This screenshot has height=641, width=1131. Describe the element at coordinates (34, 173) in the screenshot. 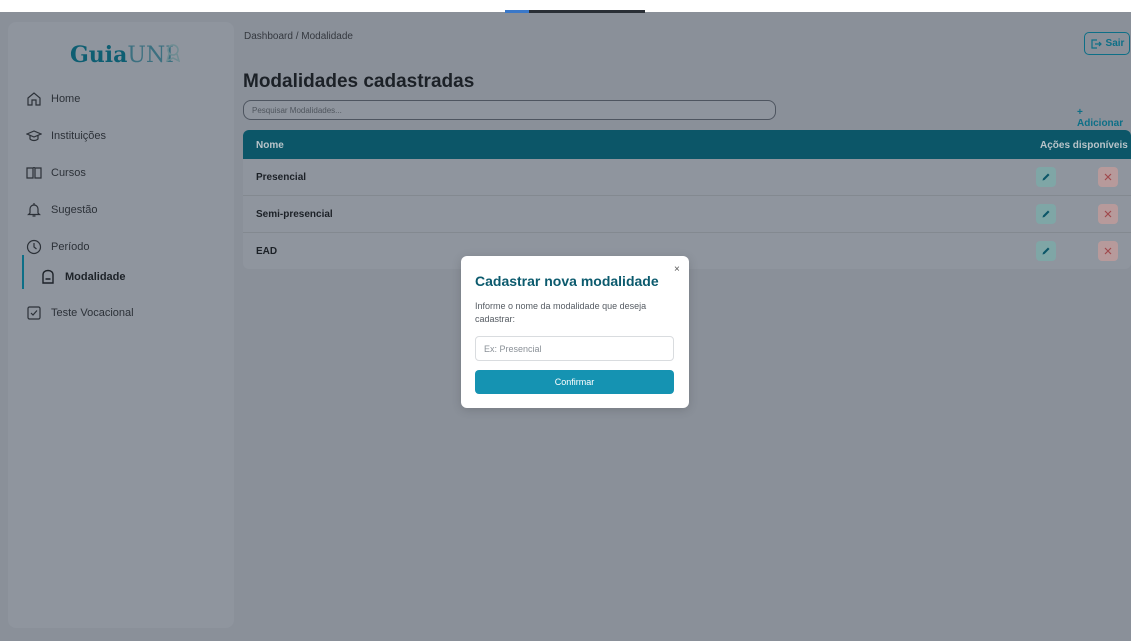

I see `book-icon` at that location.